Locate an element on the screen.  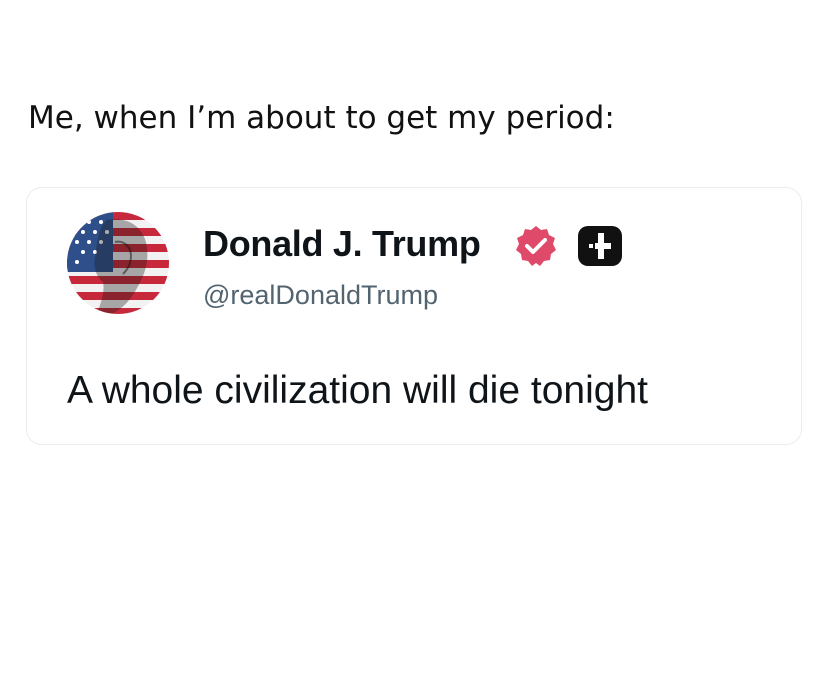
avatar is located at coordinates (118, 263).